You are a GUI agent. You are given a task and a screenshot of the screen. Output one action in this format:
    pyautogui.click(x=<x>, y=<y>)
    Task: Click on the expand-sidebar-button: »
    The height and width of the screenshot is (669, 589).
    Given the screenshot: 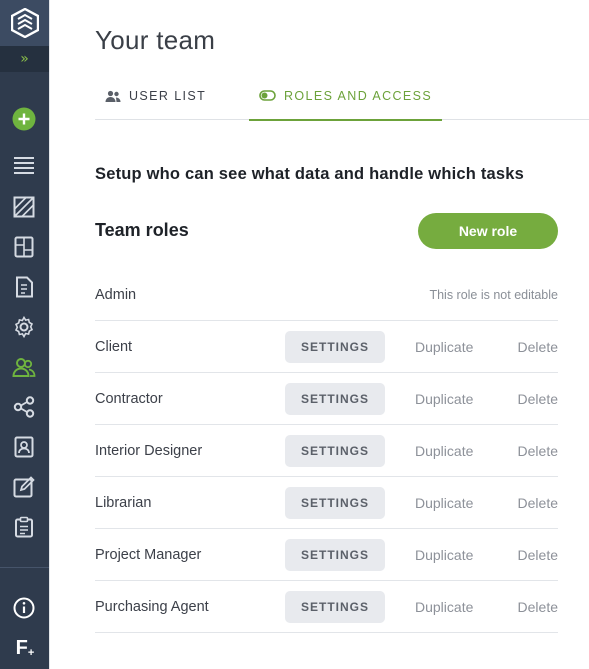 What is the action you would take?
    pyautogui.click(x=24, y=59)
    